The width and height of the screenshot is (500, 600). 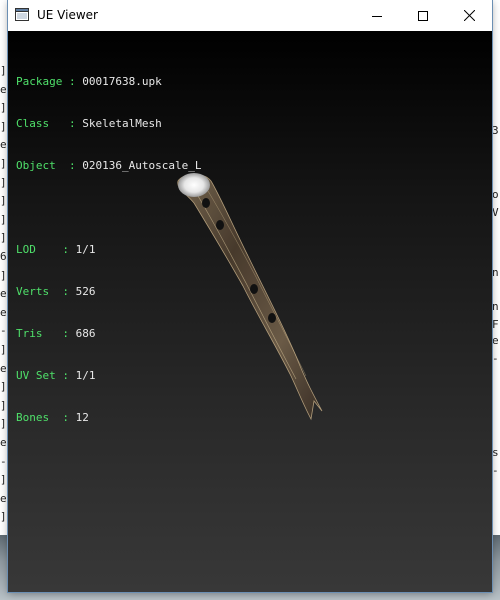 I want to click on background-glyph: 6, so click(x=3, y=256).